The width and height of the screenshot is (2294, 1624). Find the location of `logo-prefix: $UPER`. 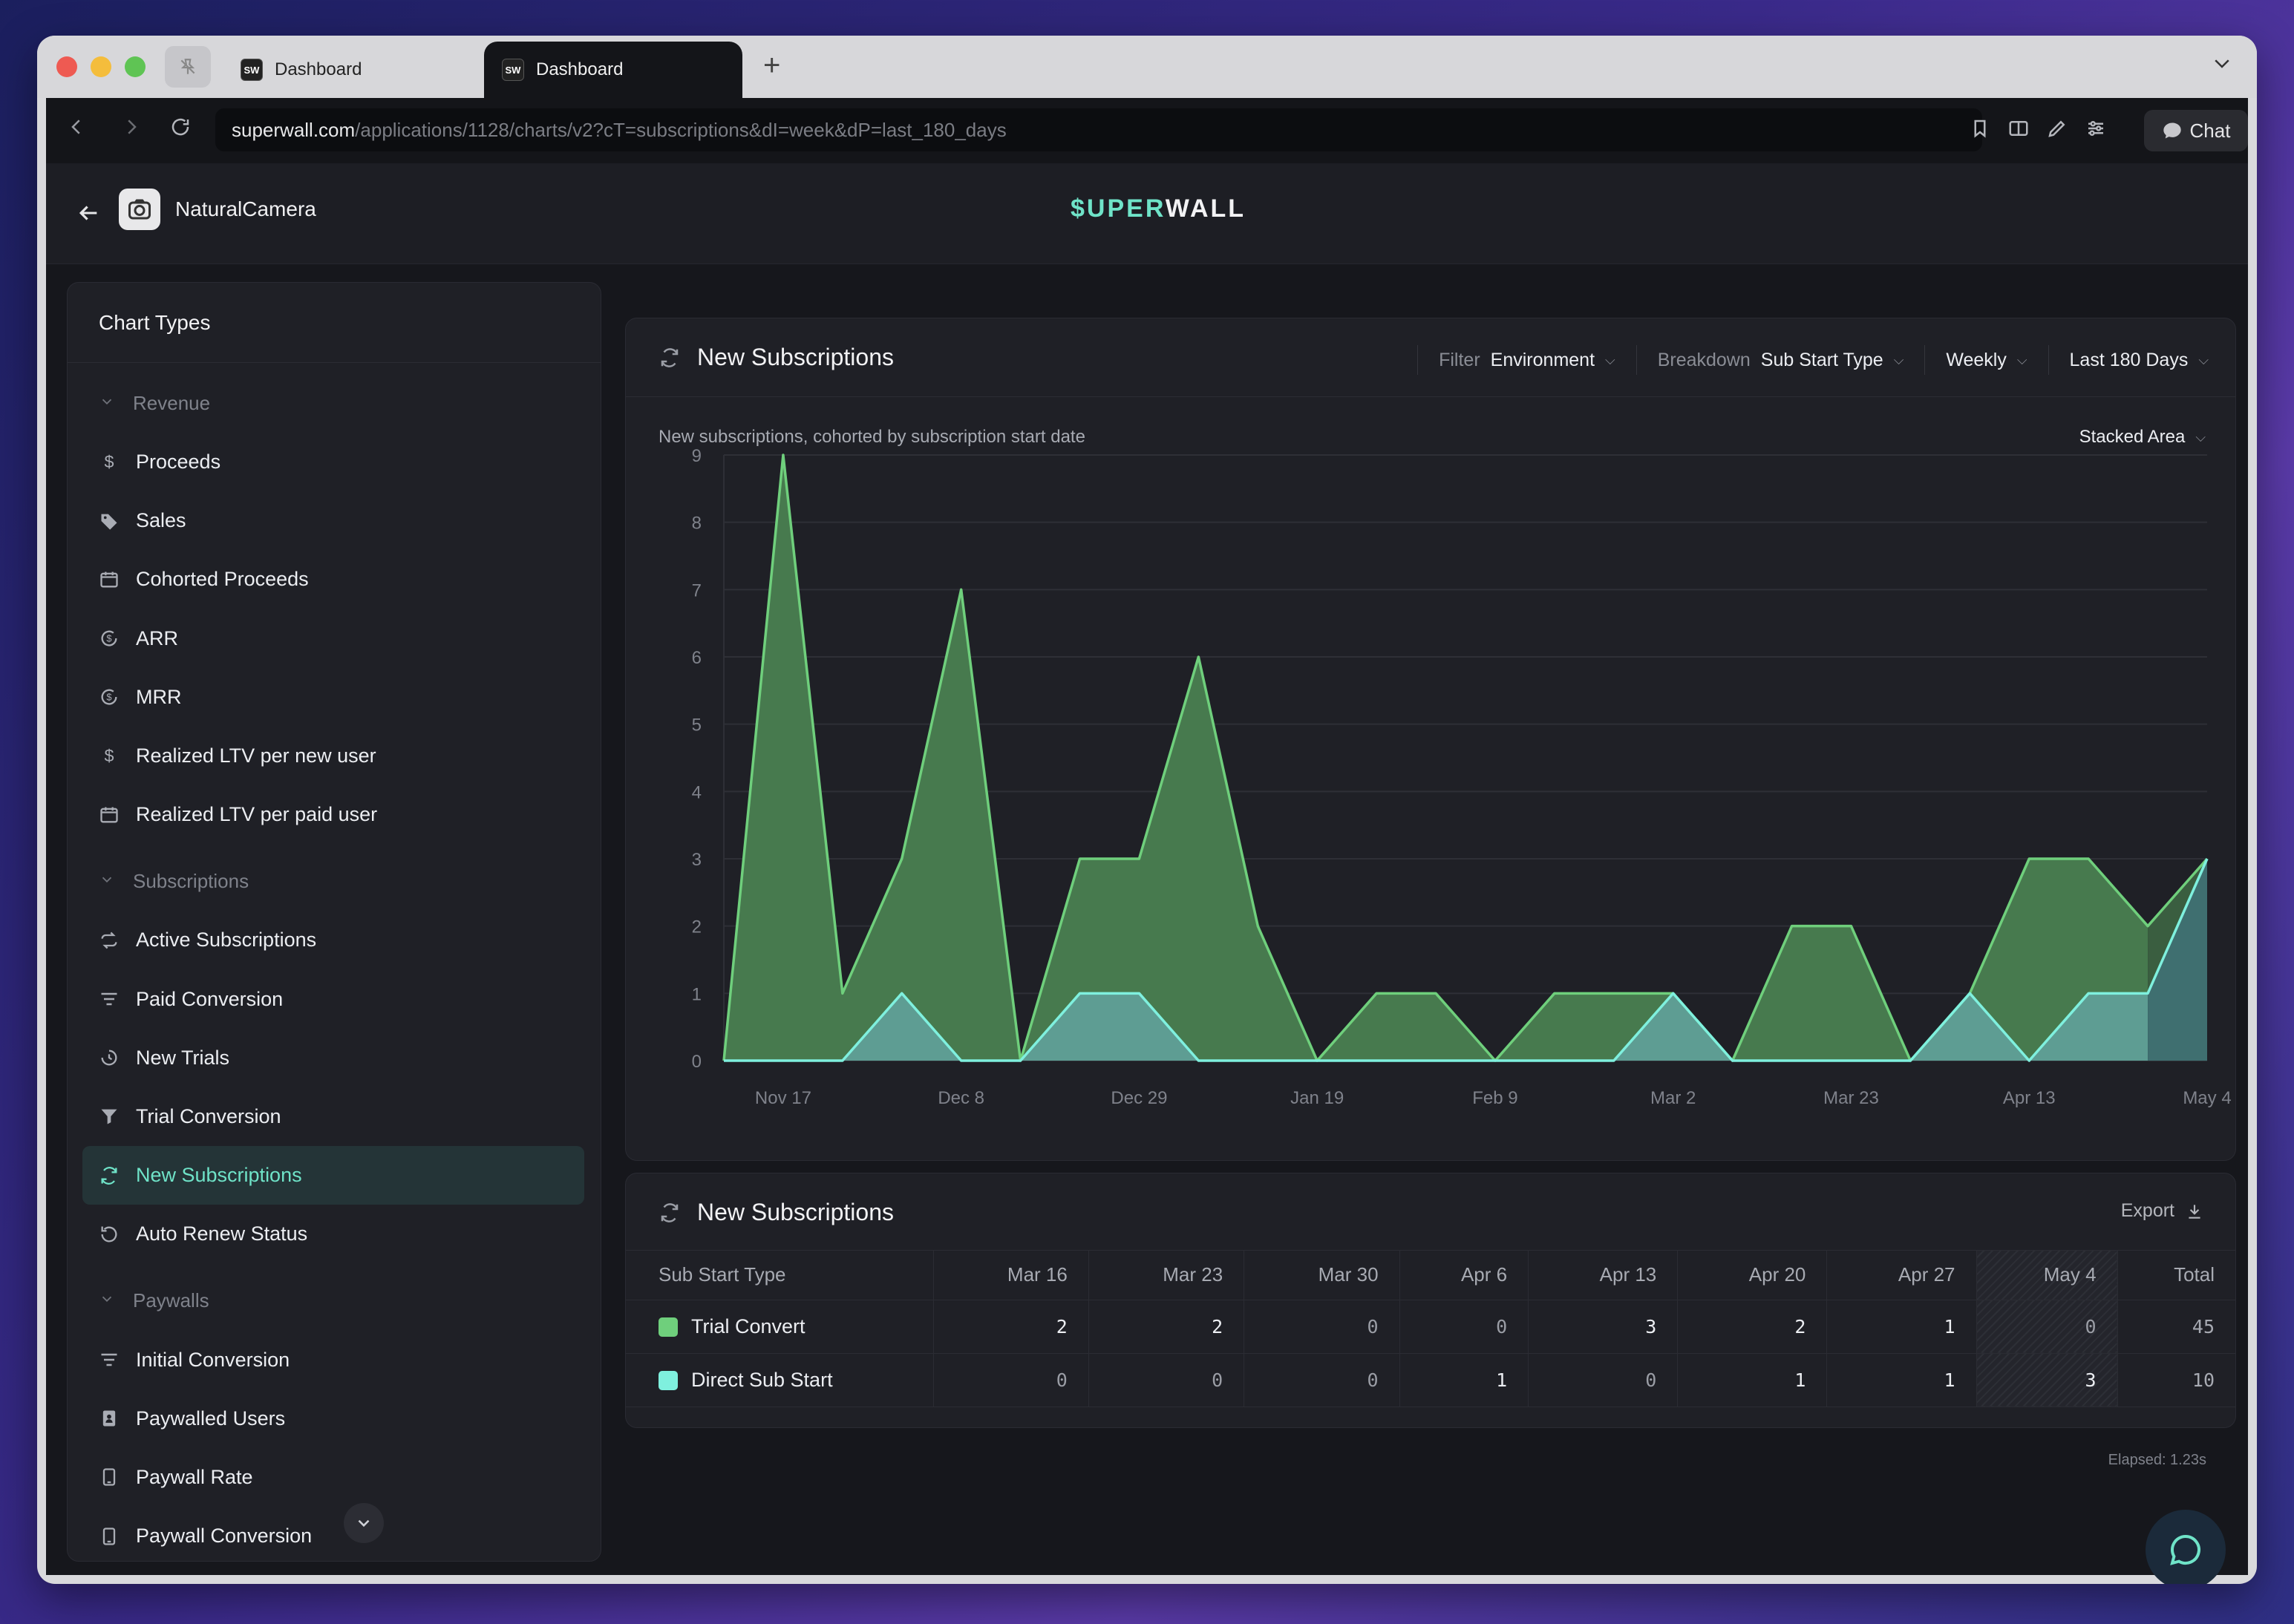

logo-prefix: $UPER is located at coordinates (1118, 209).